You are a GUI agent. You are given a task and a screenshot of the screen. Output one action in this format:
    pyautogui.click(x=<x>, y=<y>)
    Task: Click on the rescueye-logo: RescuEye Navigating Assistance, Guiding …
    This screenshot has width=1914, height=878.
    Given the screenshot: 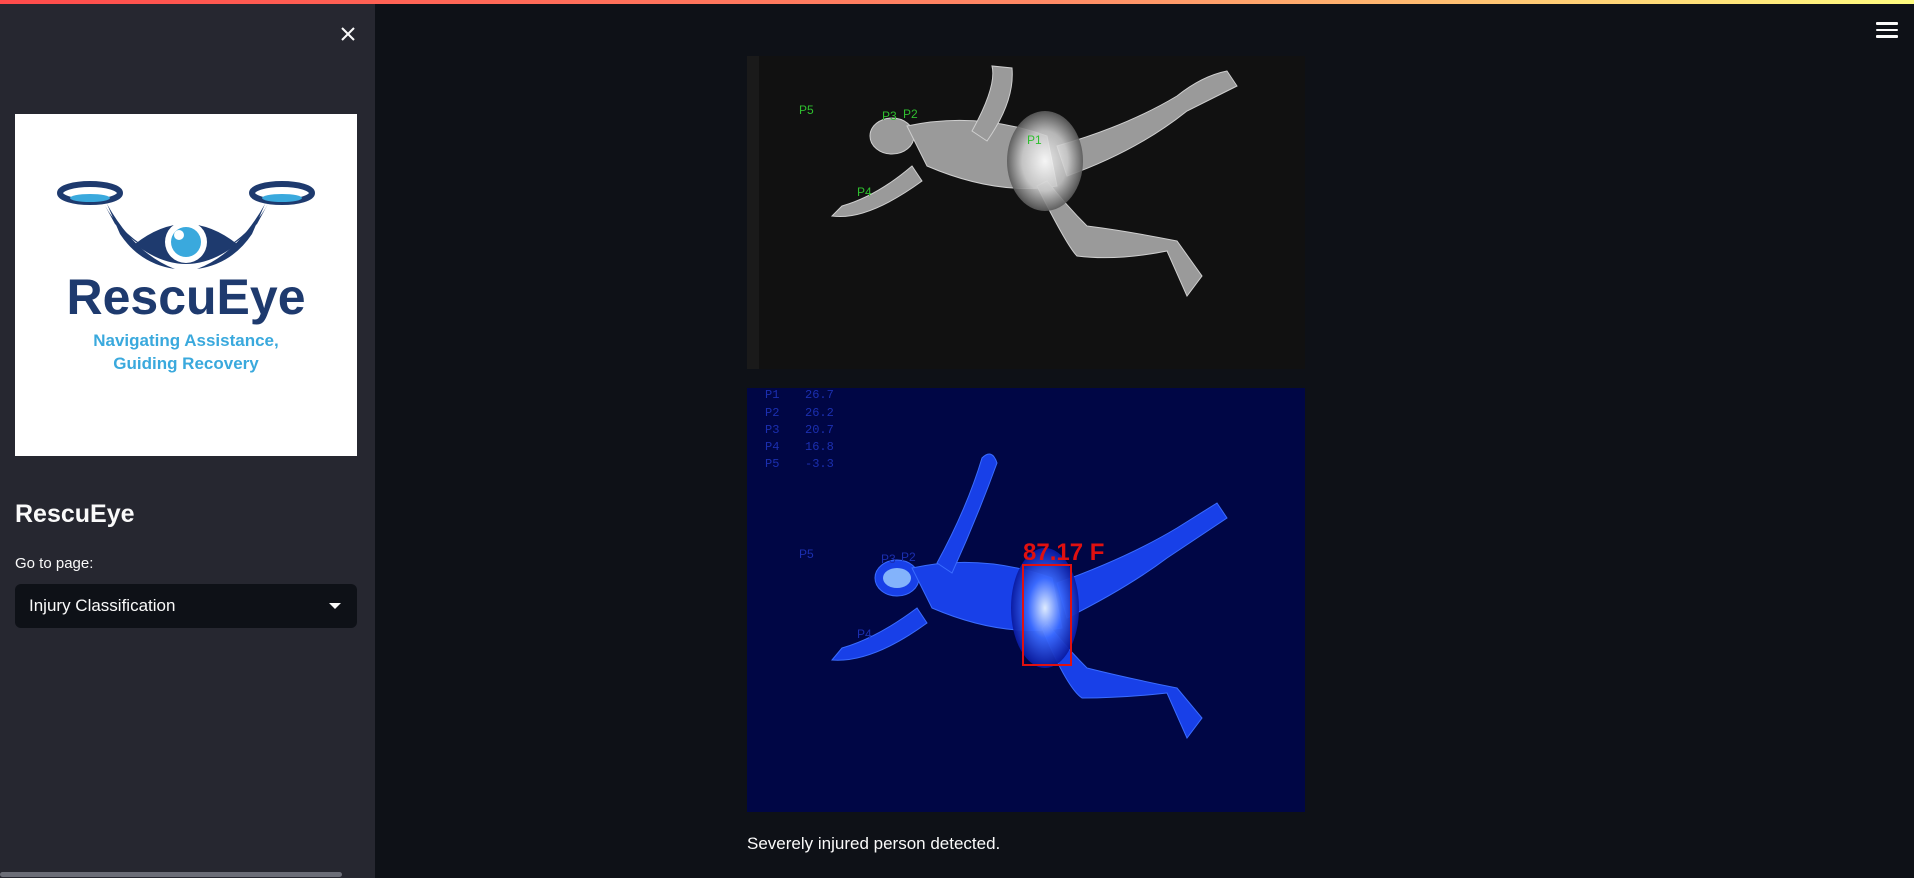 What is the action you would take?
    pyautogui.click(x=186, y=277)
    